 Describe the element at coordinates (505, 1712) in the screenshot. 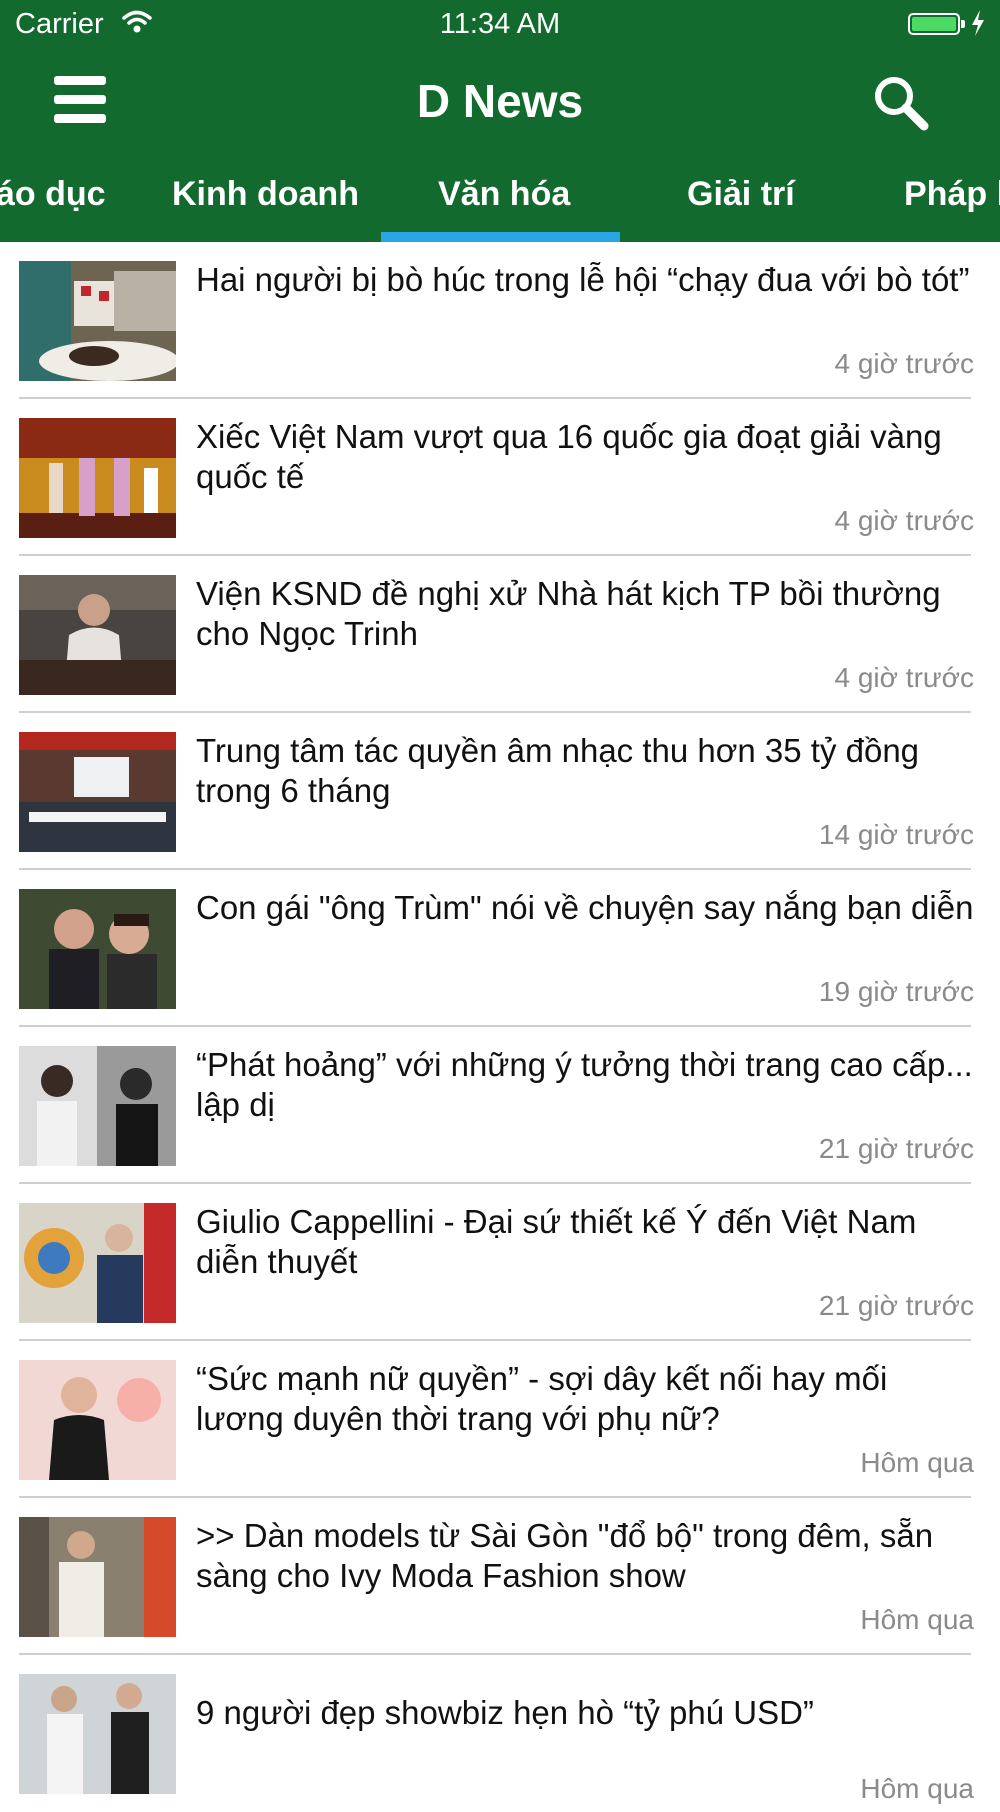

I see `article-title: 9 người đẹp showbiz hẹn hò “tỷ phú USD”` at that location.